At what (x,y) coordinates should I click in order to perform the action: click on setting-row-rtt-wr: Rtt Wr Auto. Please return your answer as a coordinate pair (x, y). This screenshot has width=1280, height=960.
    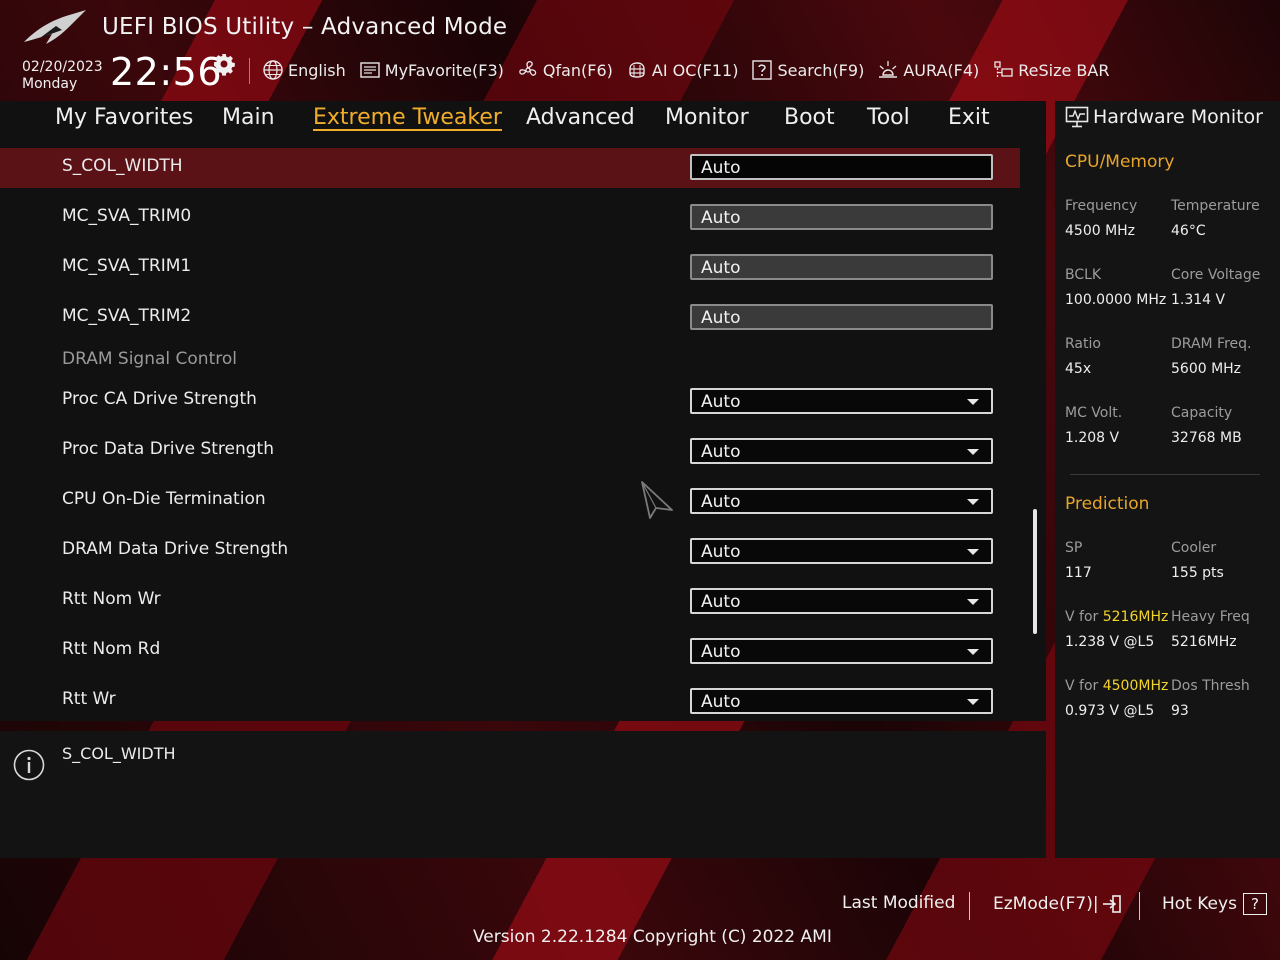
    Looking at the image, I should click on (510, 701).